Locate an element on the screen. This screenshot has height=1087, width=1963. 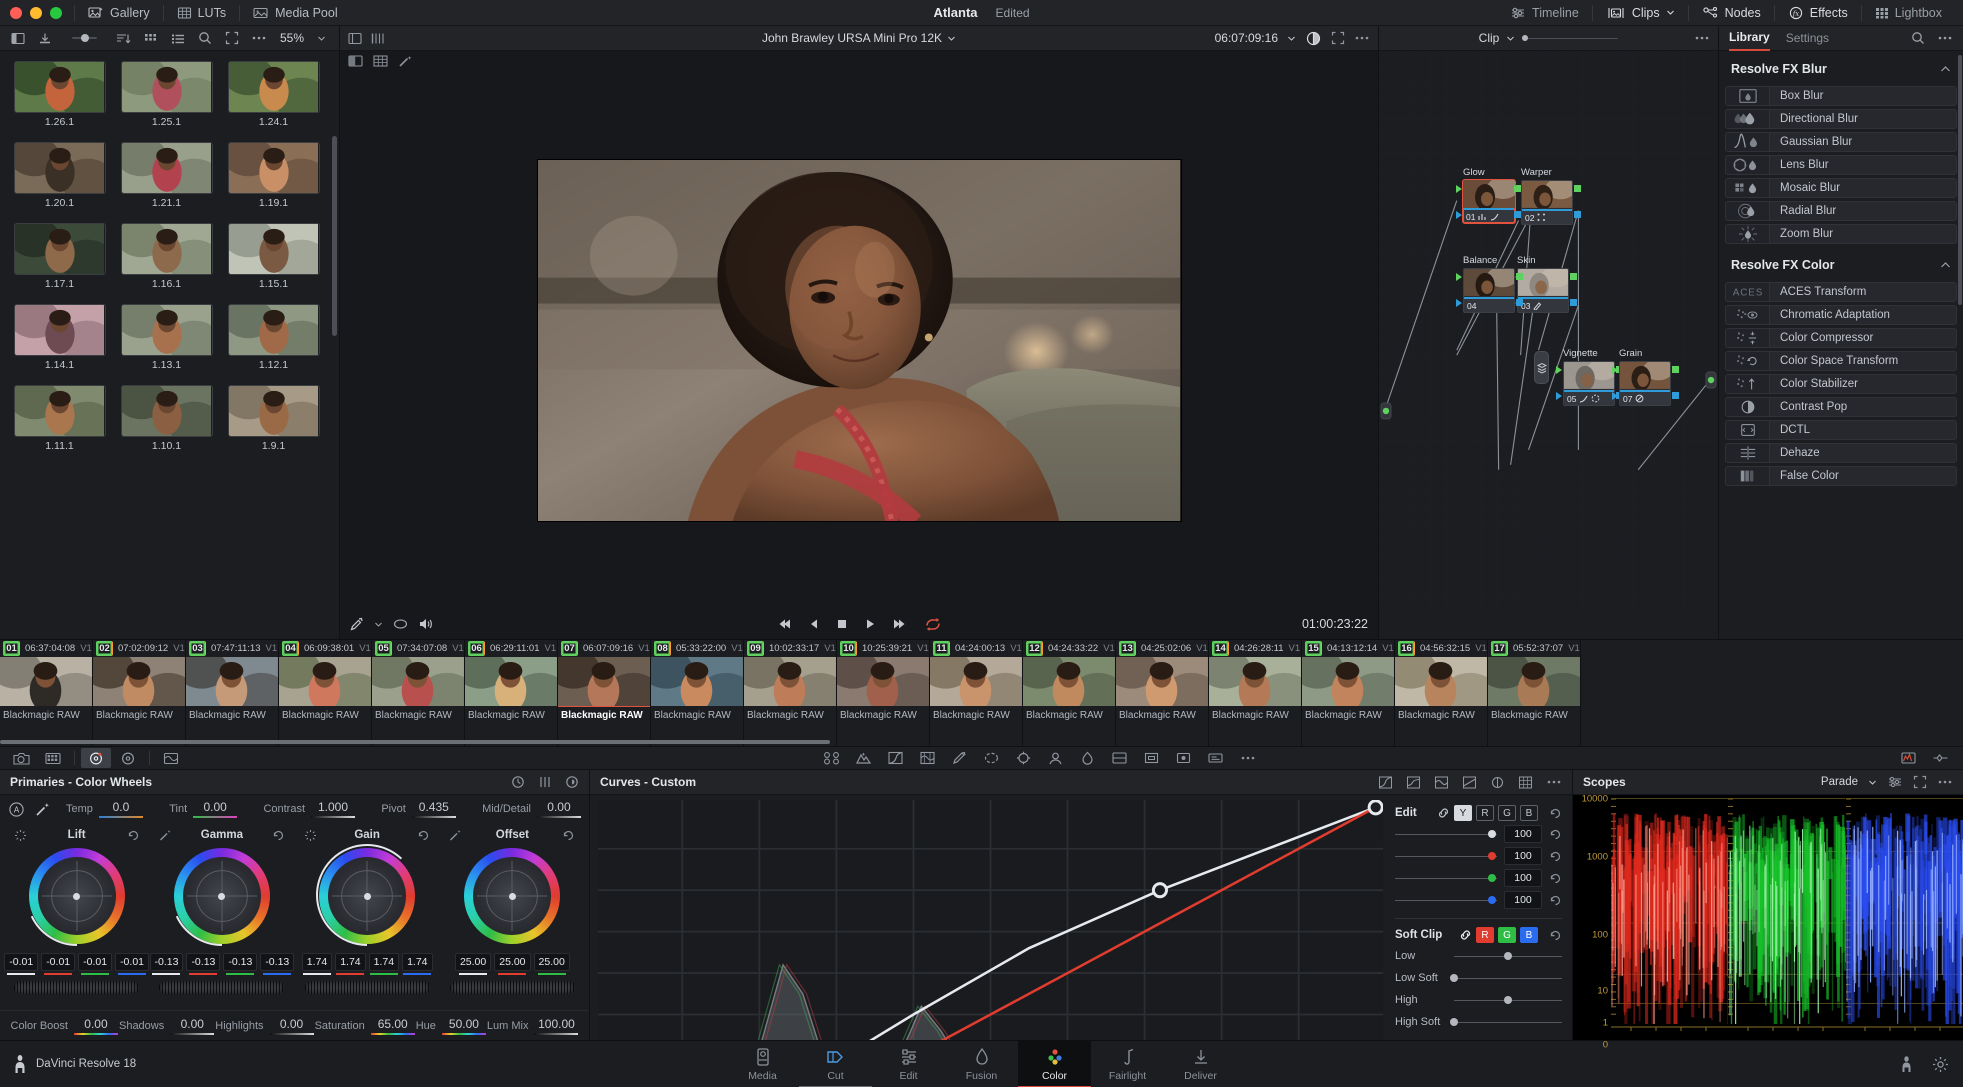
timeline-clip: 10 10:25:39:21 V1 Blackmagic RAW is located at coordinates (883, 693).